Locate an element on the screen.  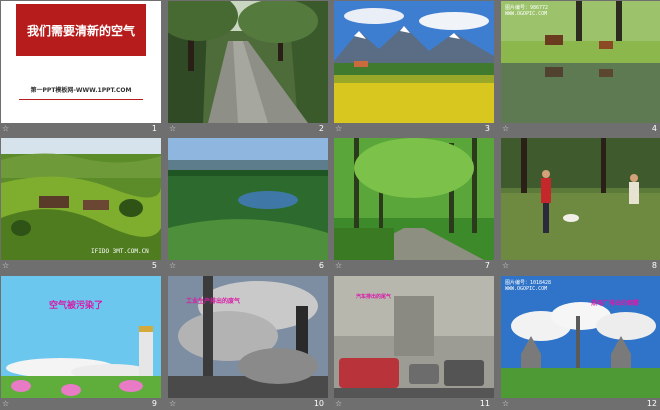
slide-number: 6 is located at coordinates (321, 265).